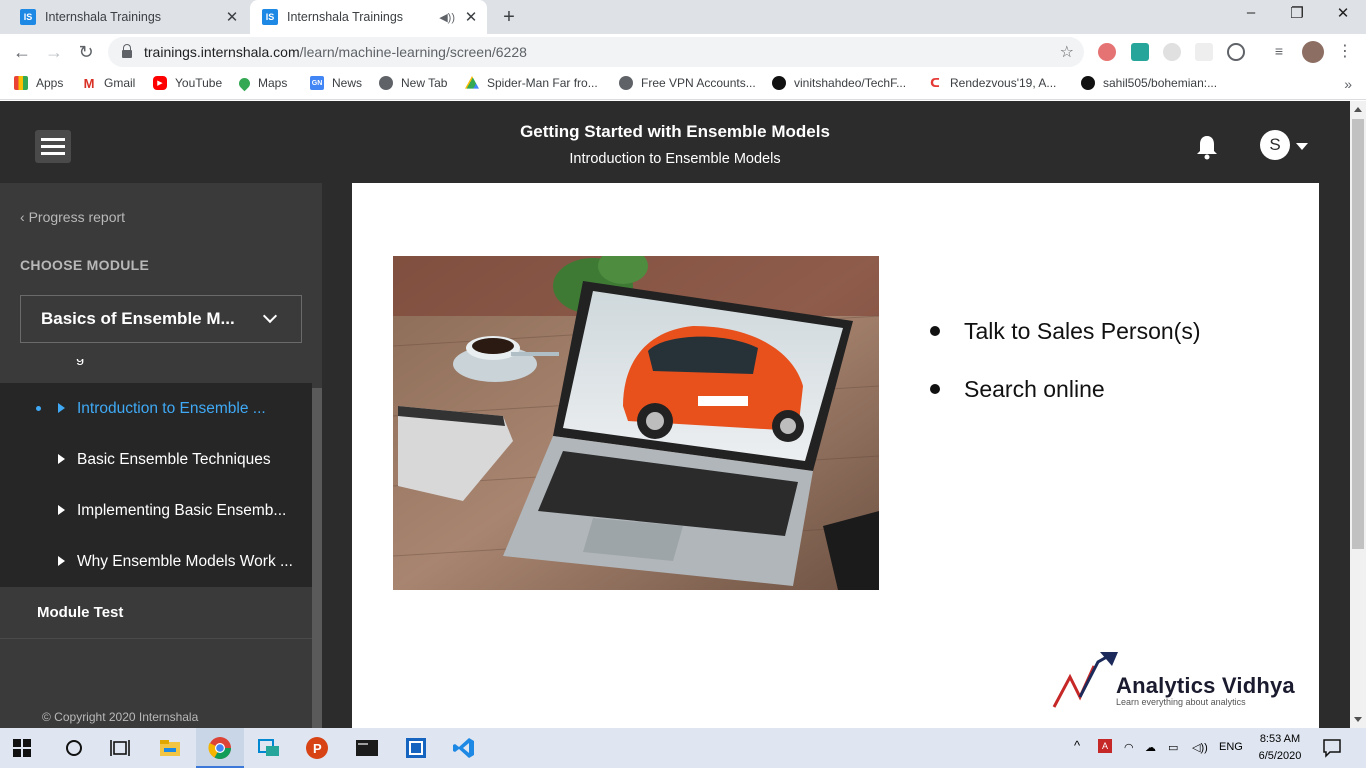 Image resolution: width=1366 pixels, height=768 pixels. I want to click on caret-down-icon, so click(1302, 146).